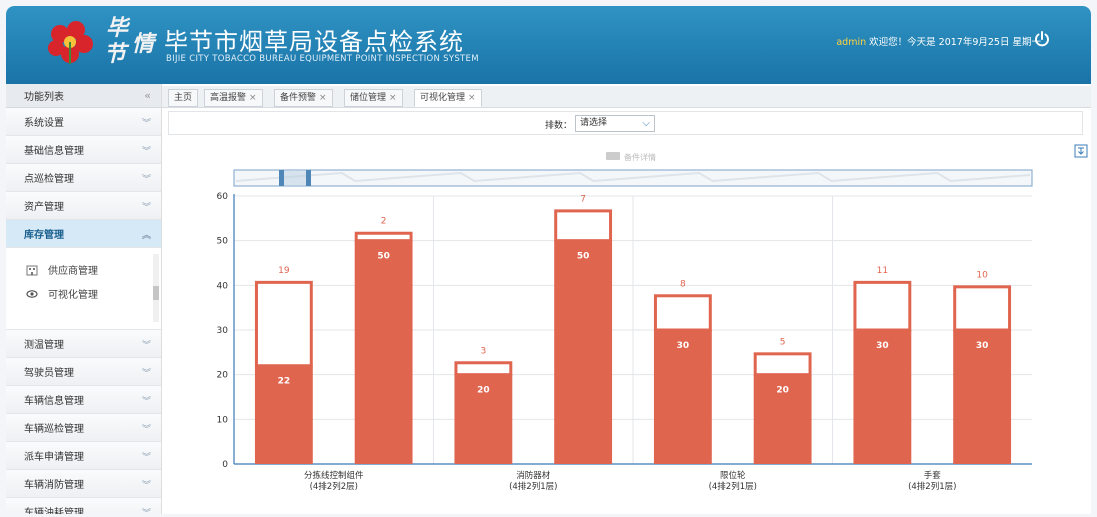 This screenshot has width=1097, height=517. I want to click on tab-label: 可视化管理, so click(443, 98).